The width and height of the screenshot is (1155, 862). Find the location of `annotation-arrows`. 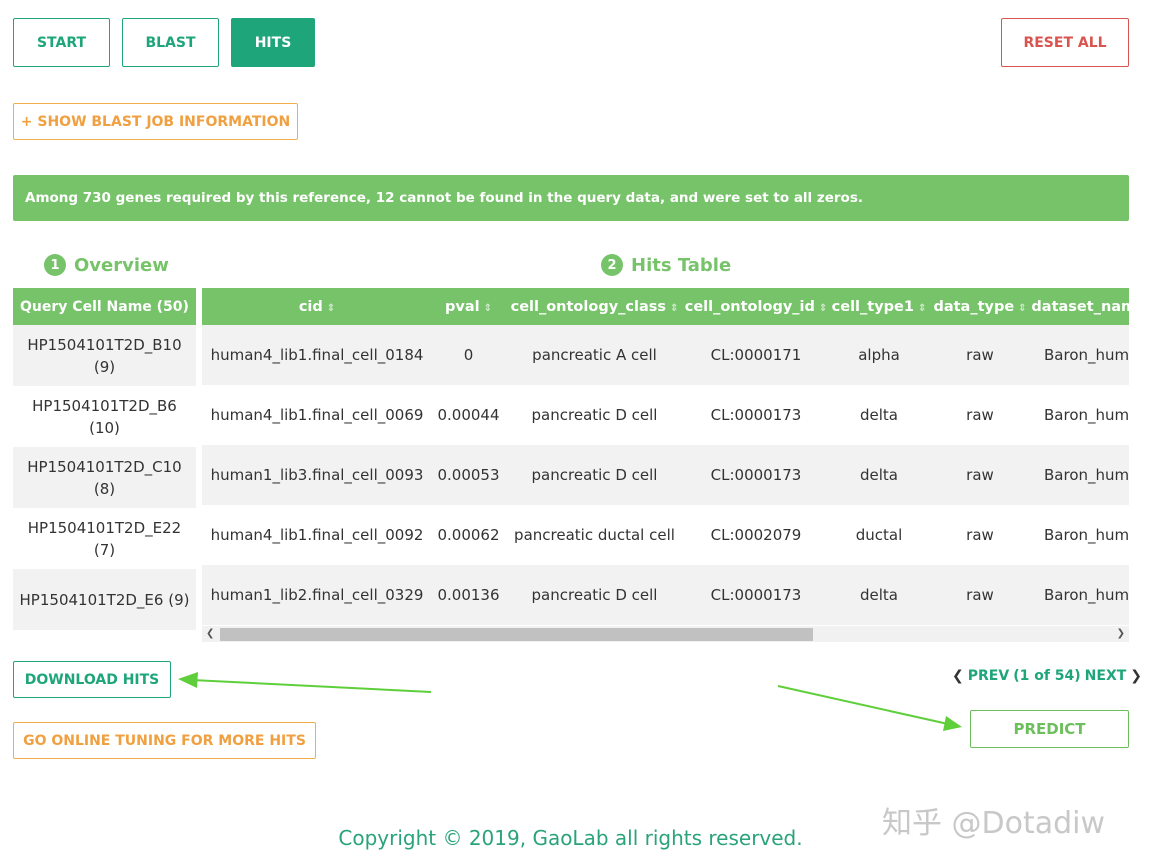

annotation-arrows is located at coordinates (570, 701).